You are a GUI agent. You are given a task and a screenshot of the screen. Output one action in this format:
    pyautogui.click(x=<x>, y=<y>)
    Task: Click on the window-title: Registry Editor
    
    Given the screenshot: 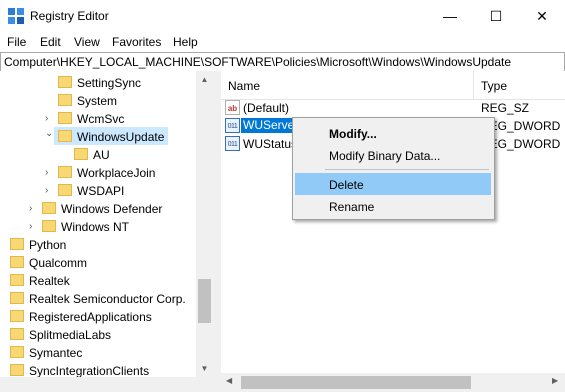 What is the action you would take?
    pyautogui.click(x=69, y=16)
    